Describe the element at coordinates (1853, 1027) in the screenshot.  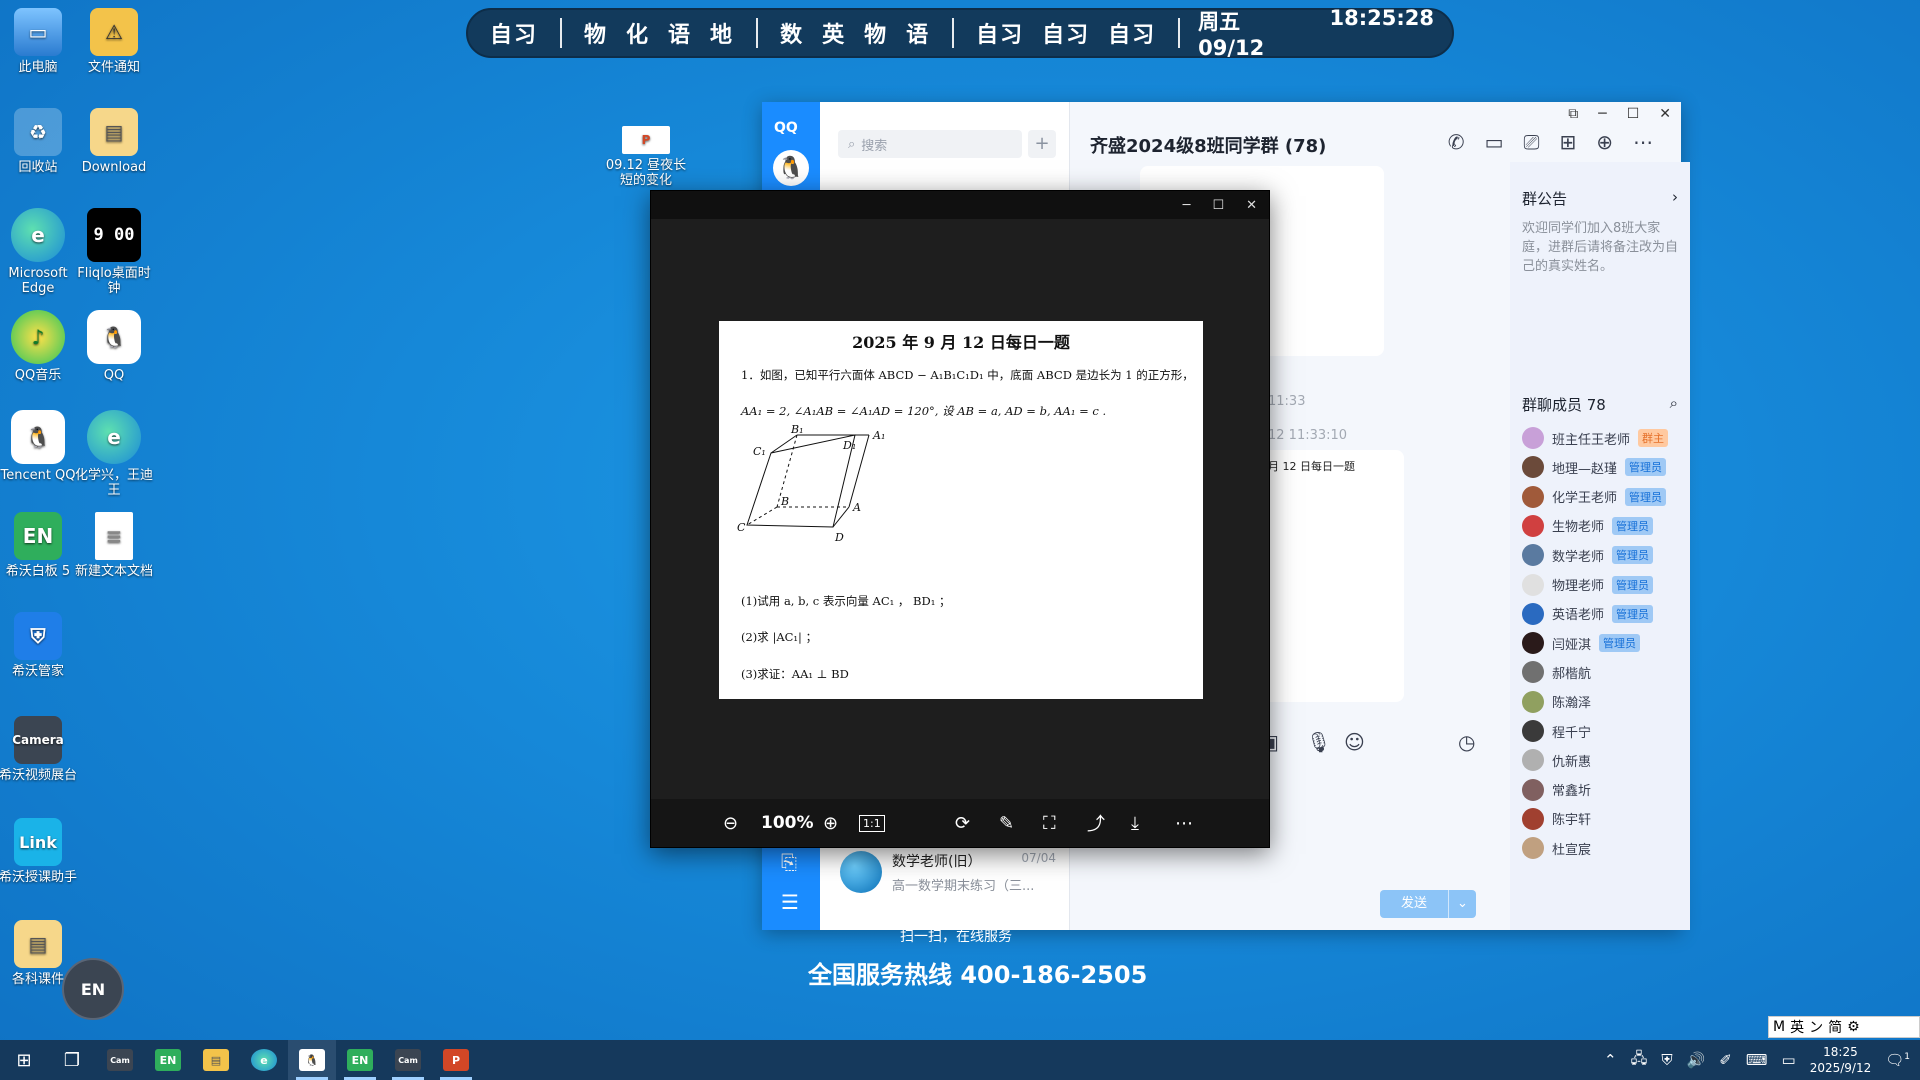
I see `gear-icon: ⚙` at that location.